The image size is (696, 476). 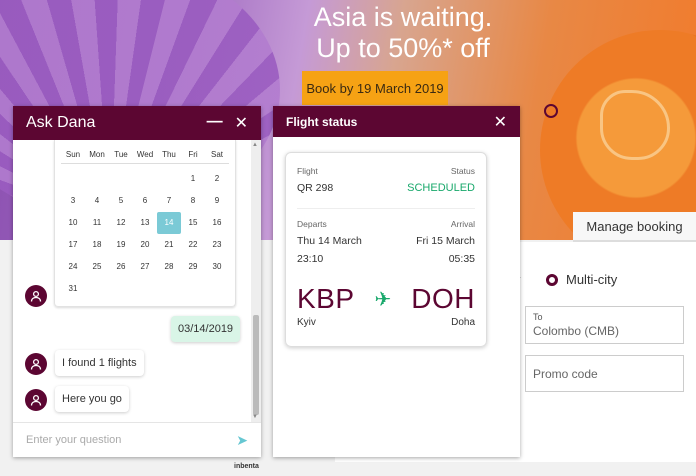 What do you see at coordinates (121, 155) in the screenshot?
I see `weekday-header: Tue` at bounding box center [121, 155].